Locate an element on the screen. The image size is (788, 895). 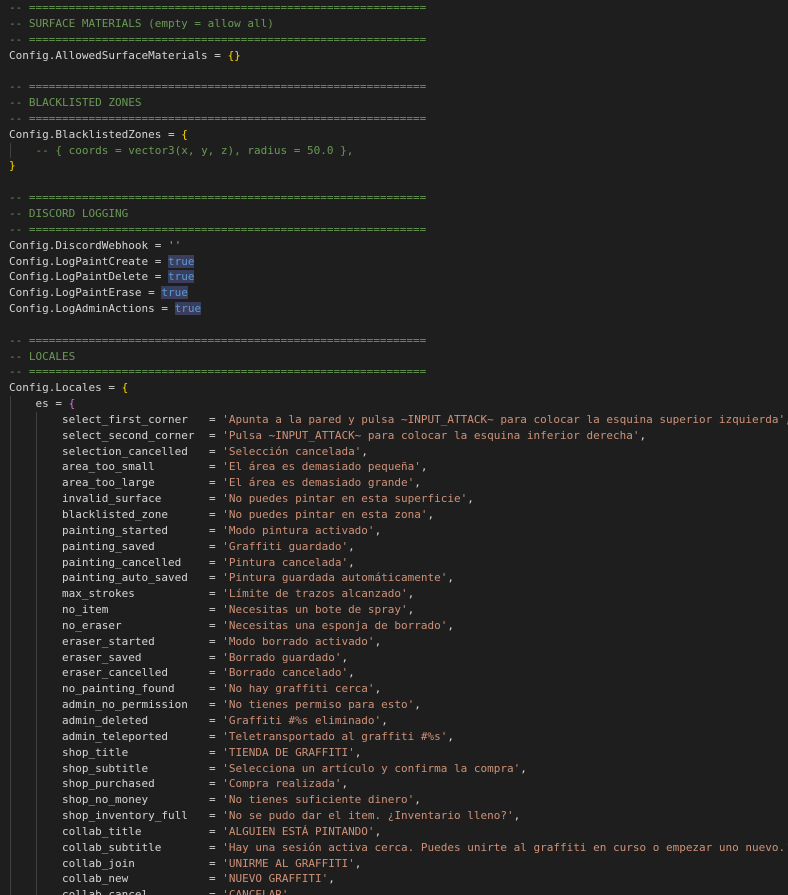
code-line: Config.Locales = { is located at coordinates (394, 388).